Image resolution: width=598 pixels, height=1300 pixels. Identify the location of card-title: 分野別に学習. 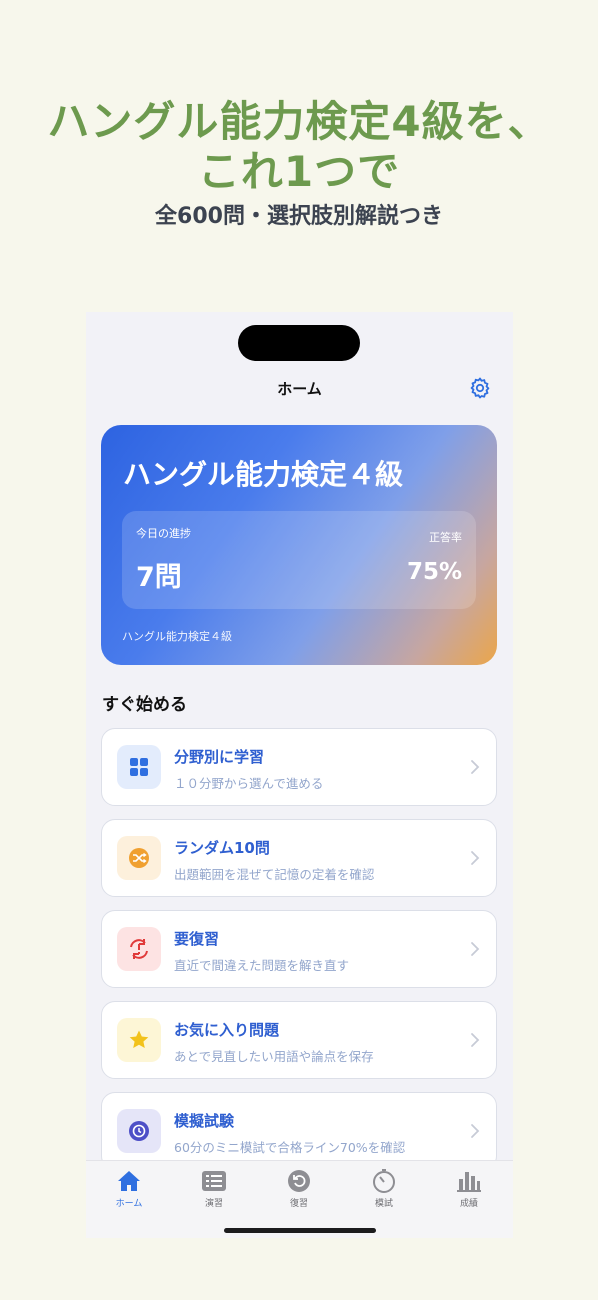
(219, 757).